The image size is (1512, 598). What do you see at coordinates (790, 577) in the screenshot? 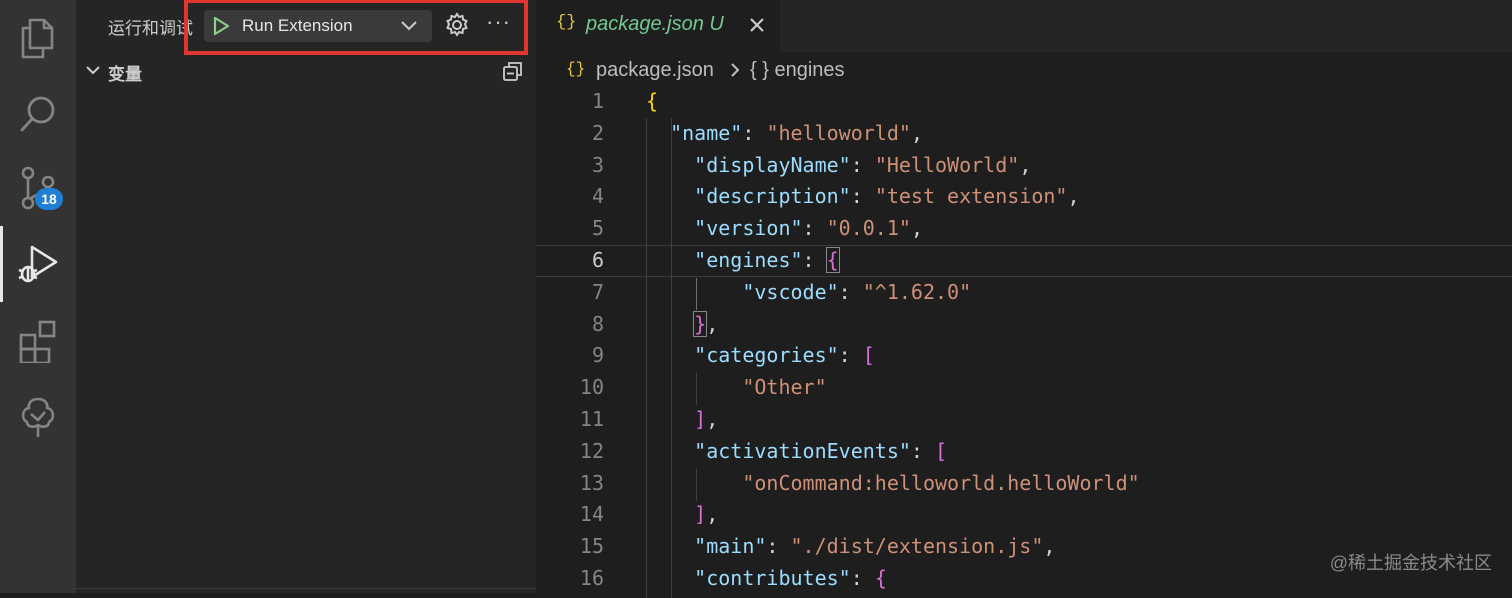
I see `line-text: "contributes": {` at bounding box center [790, 577].